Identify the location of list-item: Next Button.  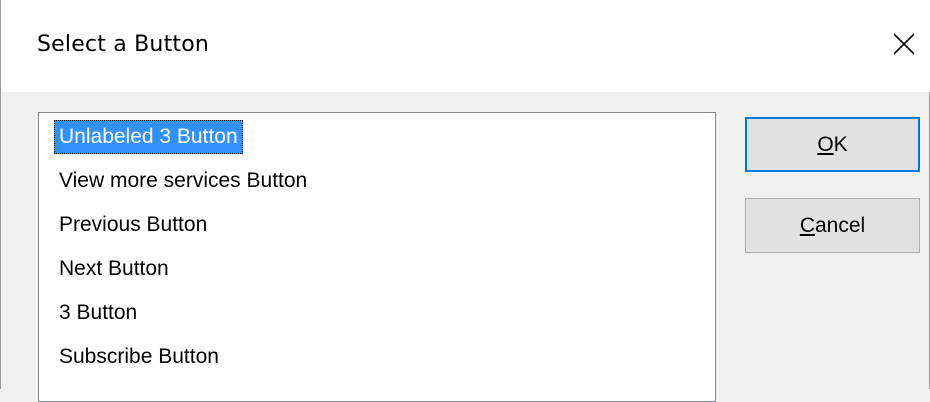
(114, 269).